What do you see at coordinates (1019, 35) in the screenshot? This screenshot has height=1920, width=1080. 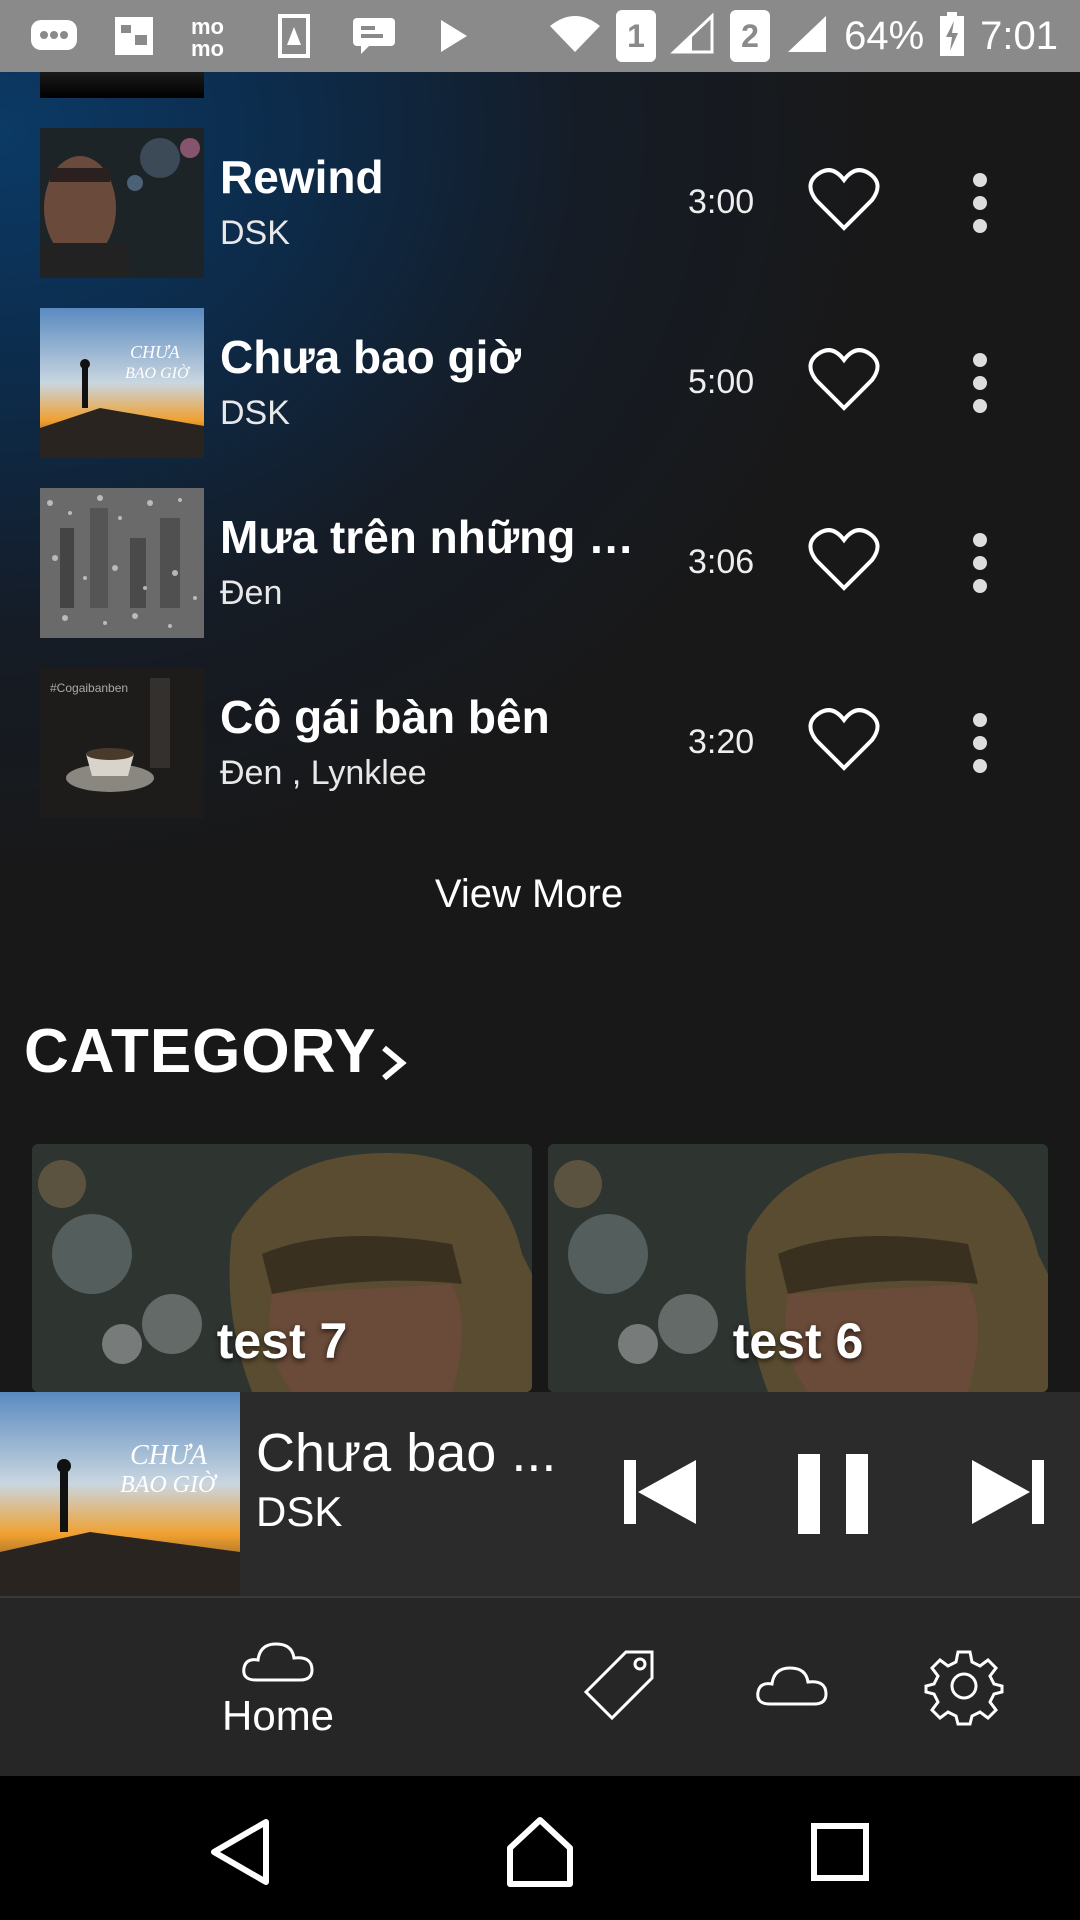 I see `clock: 7:01` at bounding box center [1019, 35].